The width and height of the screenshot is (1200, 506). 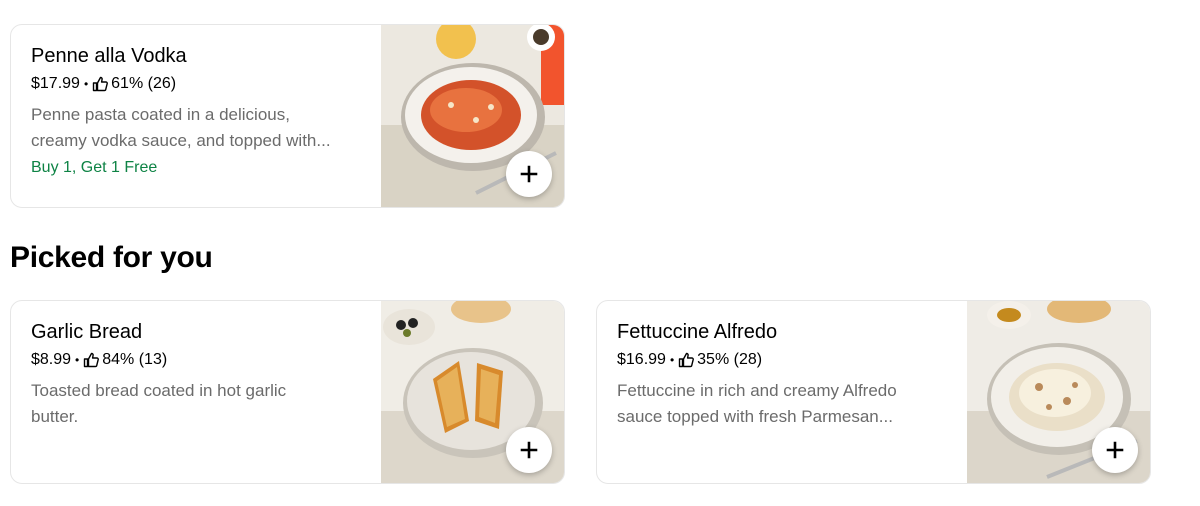 What do you see at coordinates (159, 390) in the screenshot?
I see `description-line: Toasted bread coated in hot garlic` at bounding box center [159, 390].